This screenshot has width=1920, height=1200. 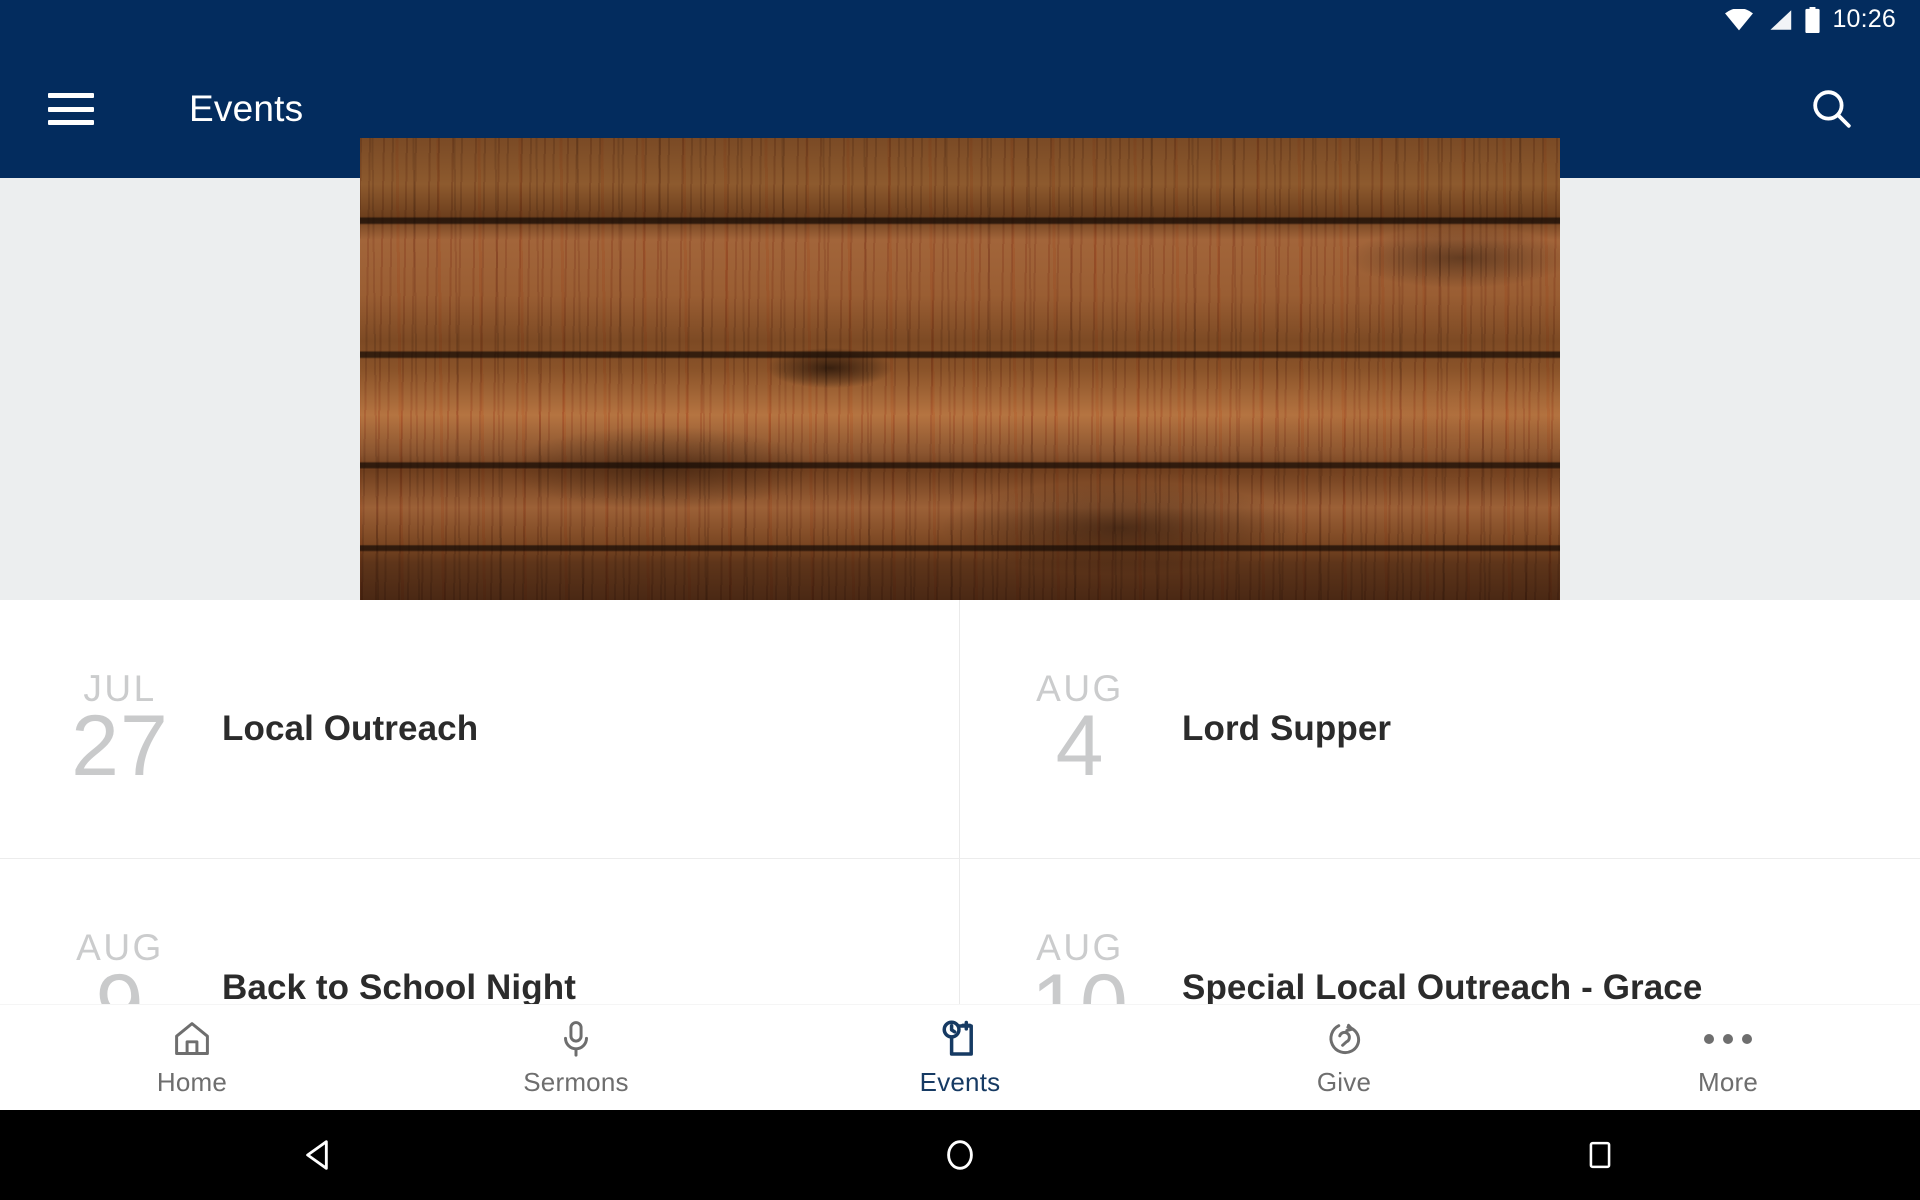 What do you see at coordinates (576, 1039) in the screenshot?
I see `microphone-icon` at bounding box center [576, 1039].